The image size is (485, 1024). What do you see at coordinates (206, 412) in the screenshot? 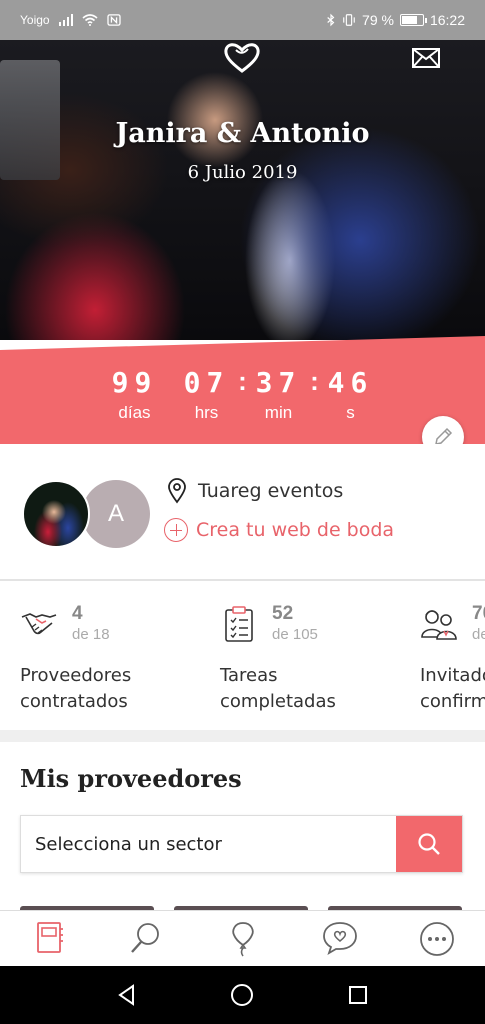
I see `countdown-label: hrs` at bounding box center [206, 412].